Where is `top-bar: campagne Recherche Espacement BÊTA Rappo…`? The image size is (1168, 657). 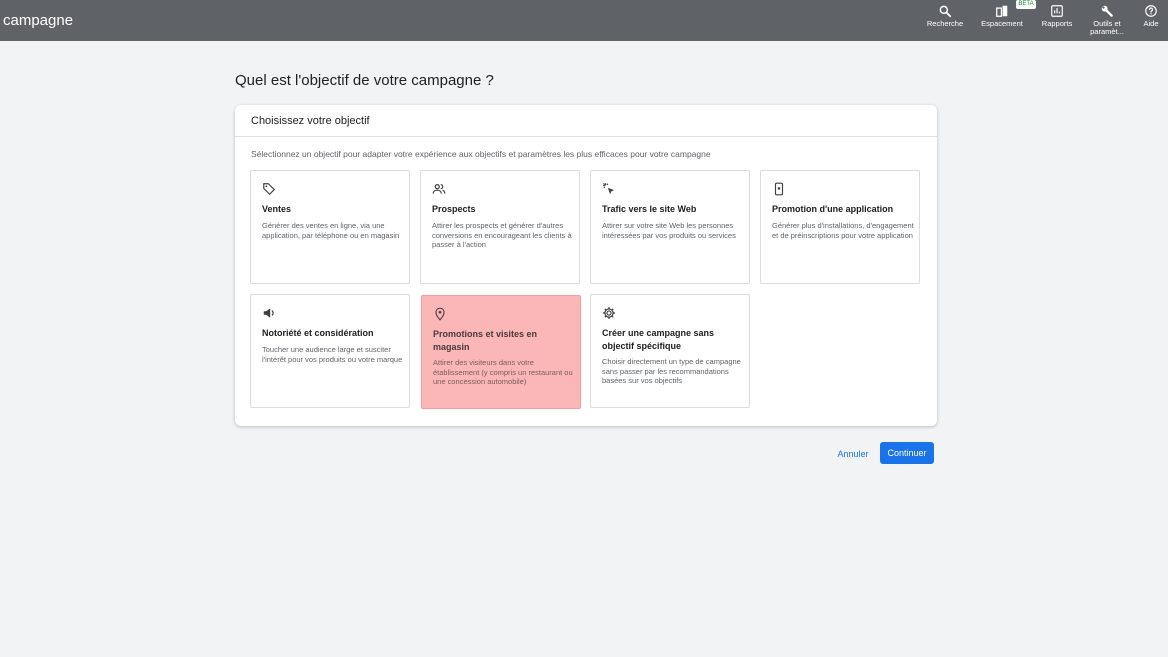 top-bar: campagne Recherche Espacement BÊTA Rappo… is located at coordinates (584, 20).